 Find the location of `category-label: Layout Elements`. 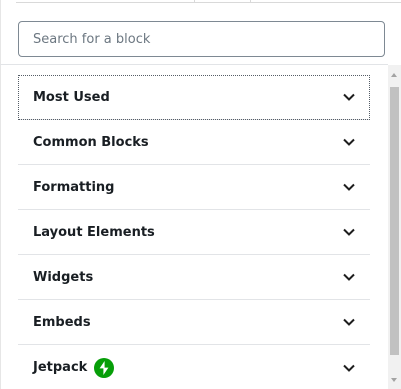

category-label: Layout Elements is located at coordinates (94, 232).